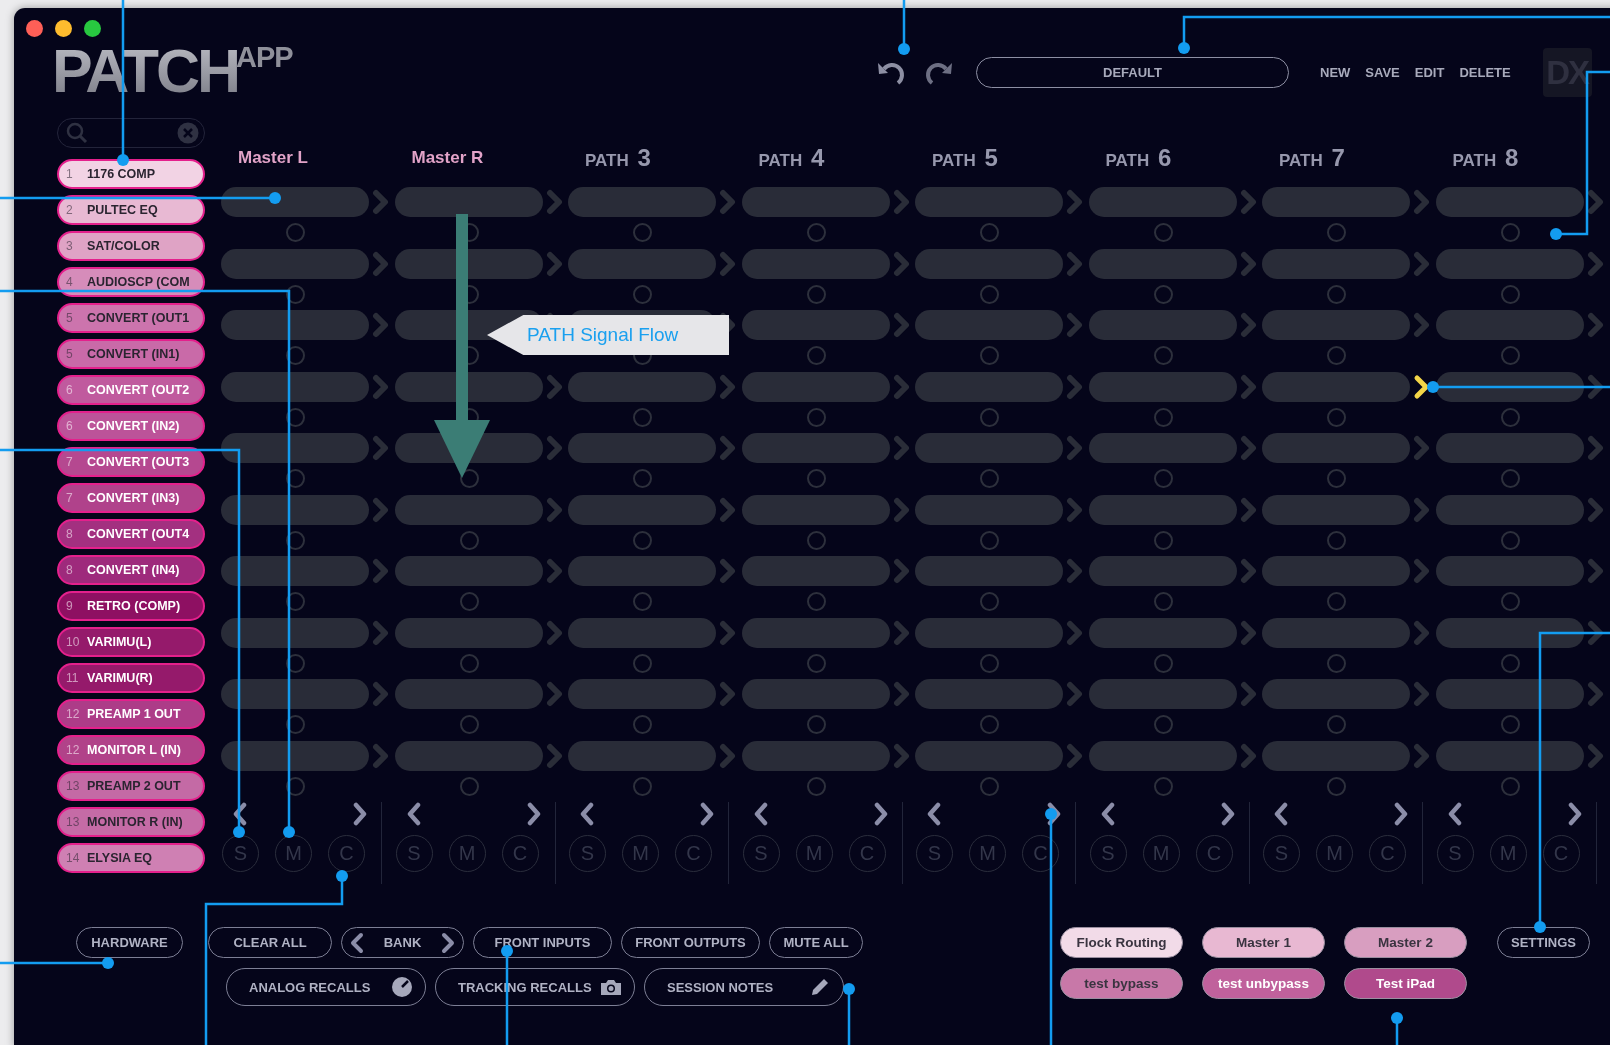  I want to click on insert-item: 5 CONVERT (IN1), so click(131, 354).